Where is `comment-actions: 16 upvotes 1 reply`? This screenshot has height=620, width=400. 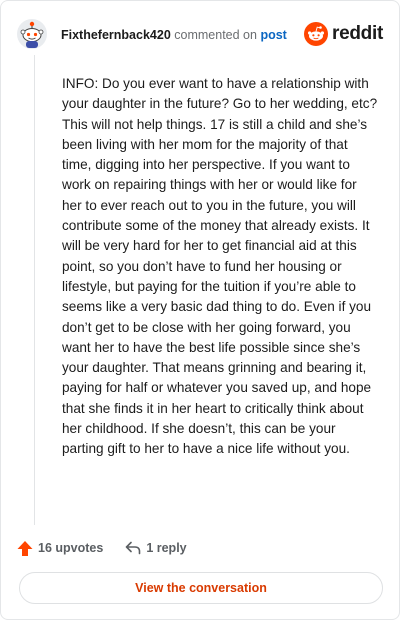
comment-actions: 16 upvotes 1 reply is located at coordinates (102, 548).